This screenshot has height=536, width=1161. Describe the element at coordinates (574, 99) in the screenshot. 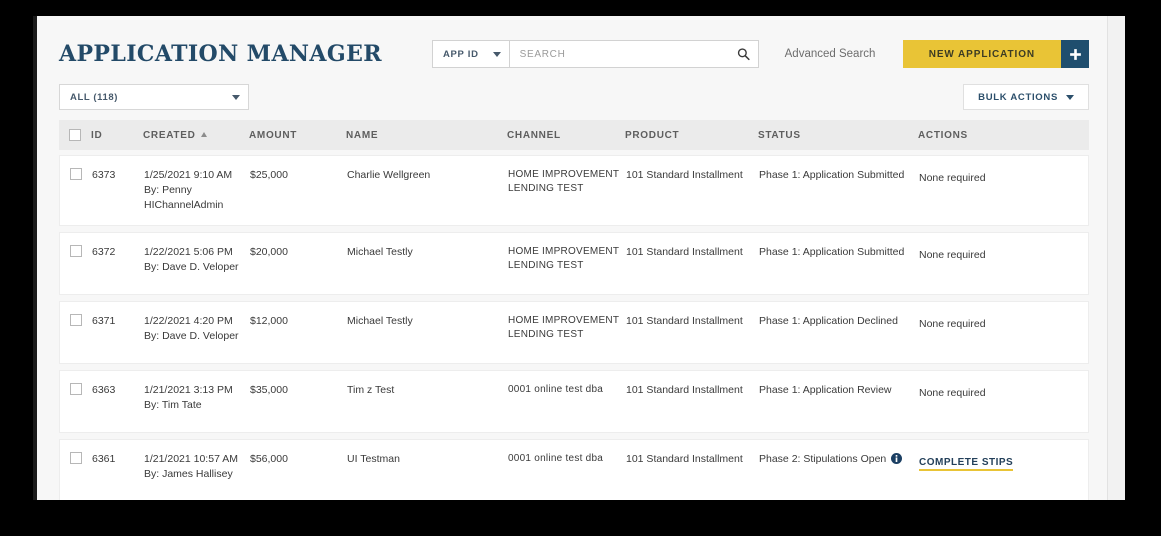

I see `filter-bar: ALL (118) BULK ACTIONS` at that location.